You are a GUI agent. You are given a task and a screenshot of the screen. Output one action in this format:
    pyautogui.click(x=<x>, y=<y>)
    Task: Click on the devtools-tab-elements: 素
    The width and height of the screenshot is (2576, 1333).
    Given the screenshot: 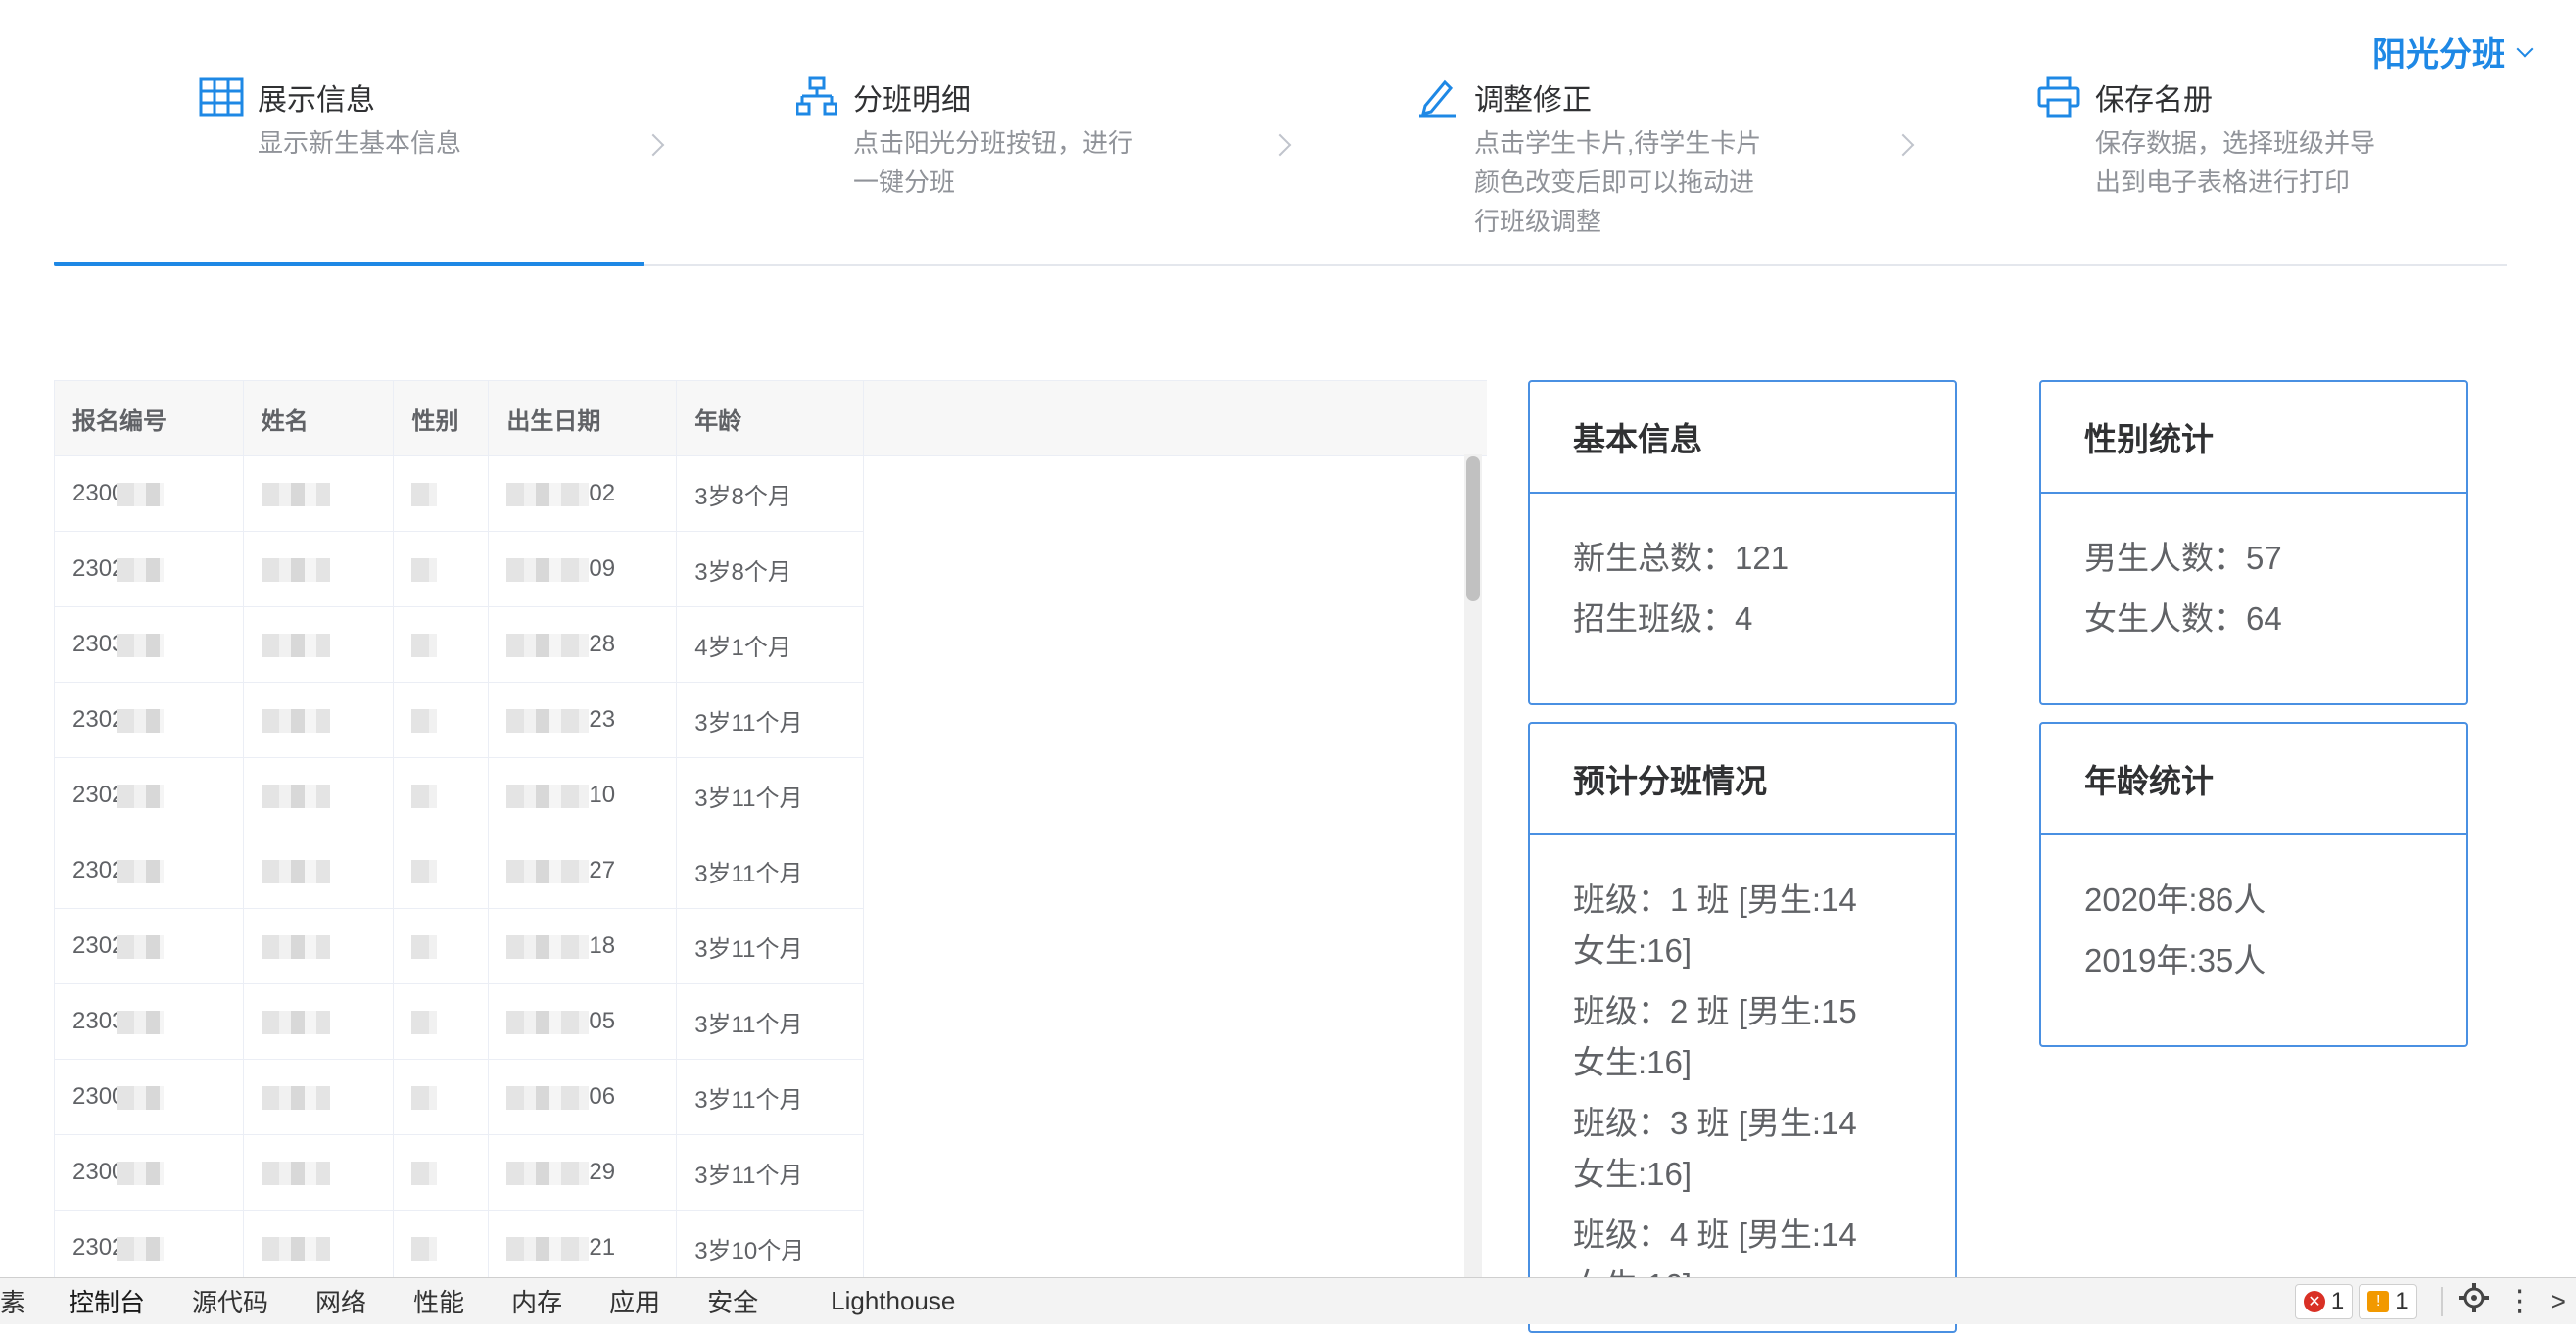 What is the action you would take?
    pyautogui.click(x=12, y=1301)
    